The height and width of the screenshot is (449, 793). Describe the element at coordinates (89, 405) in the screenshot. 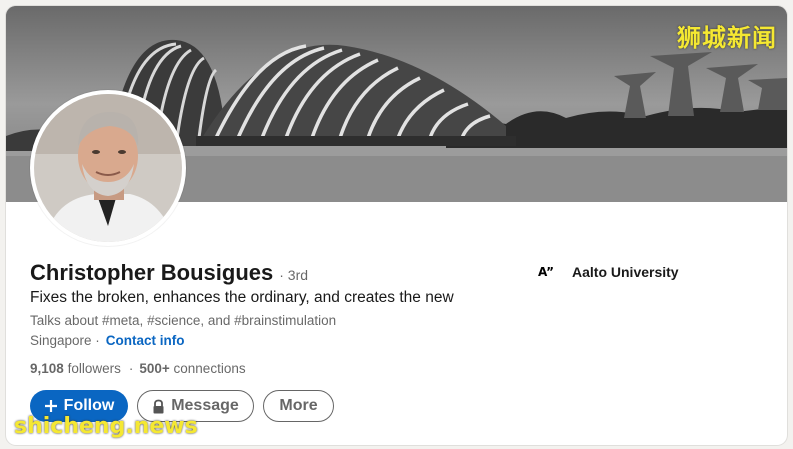

I see `follow-label: Follow` at that location.